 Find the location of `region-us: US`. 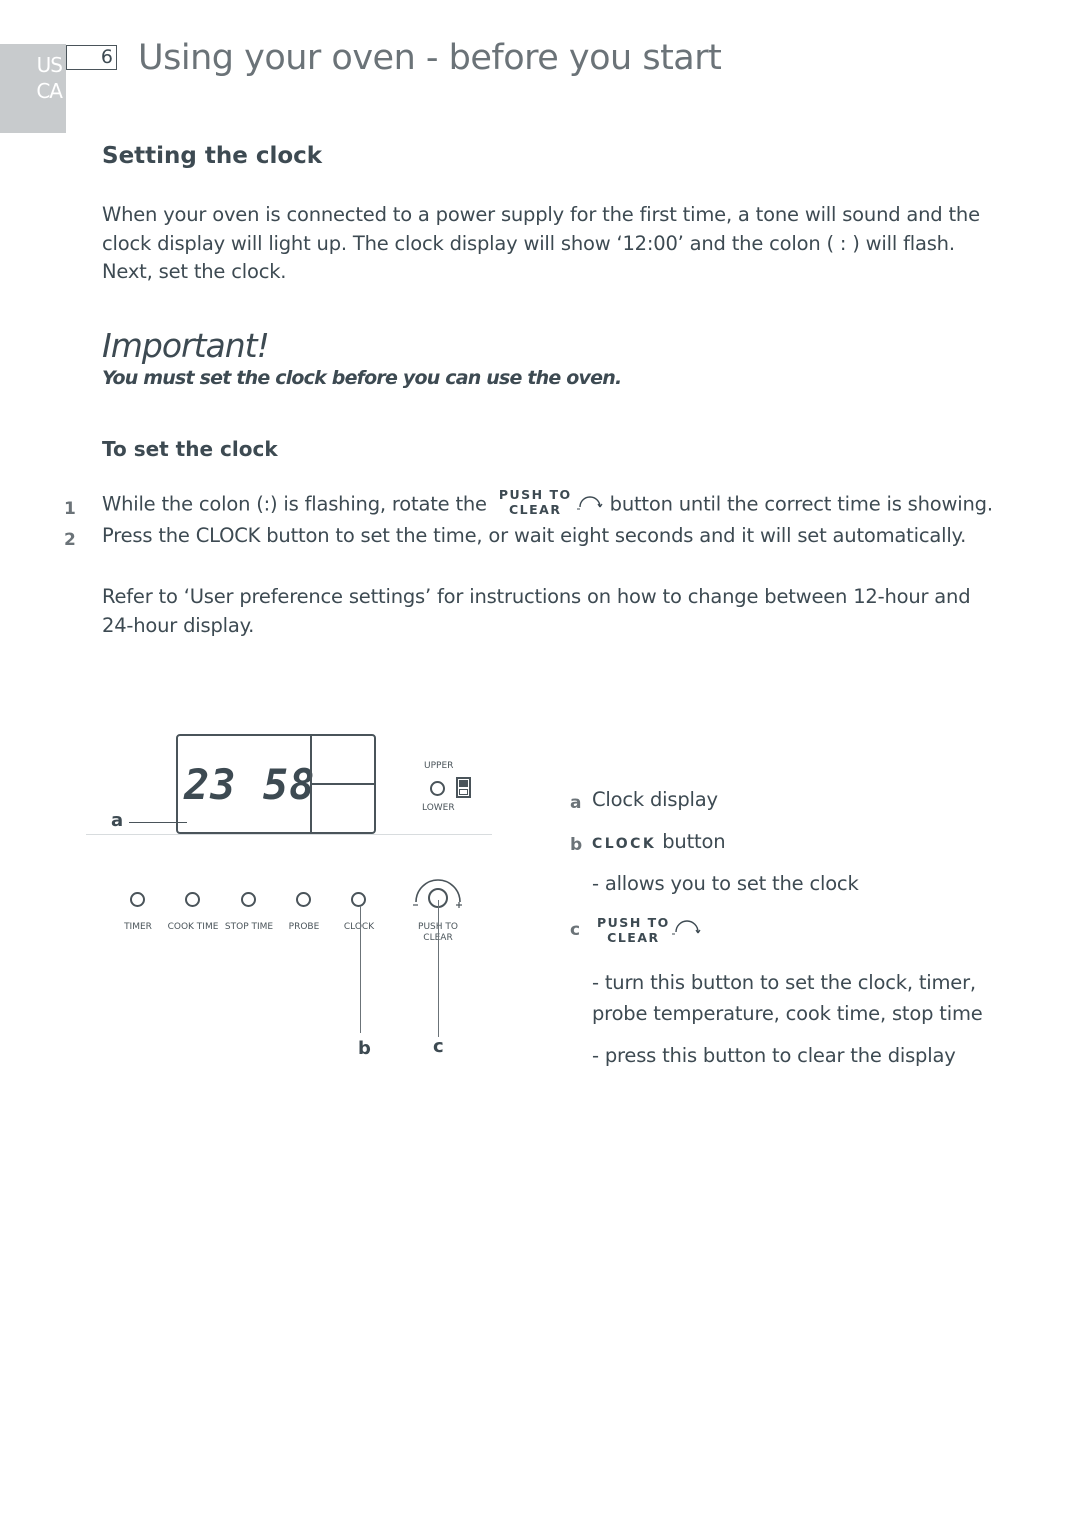

region-us: US is located at coordinates (49, 65).